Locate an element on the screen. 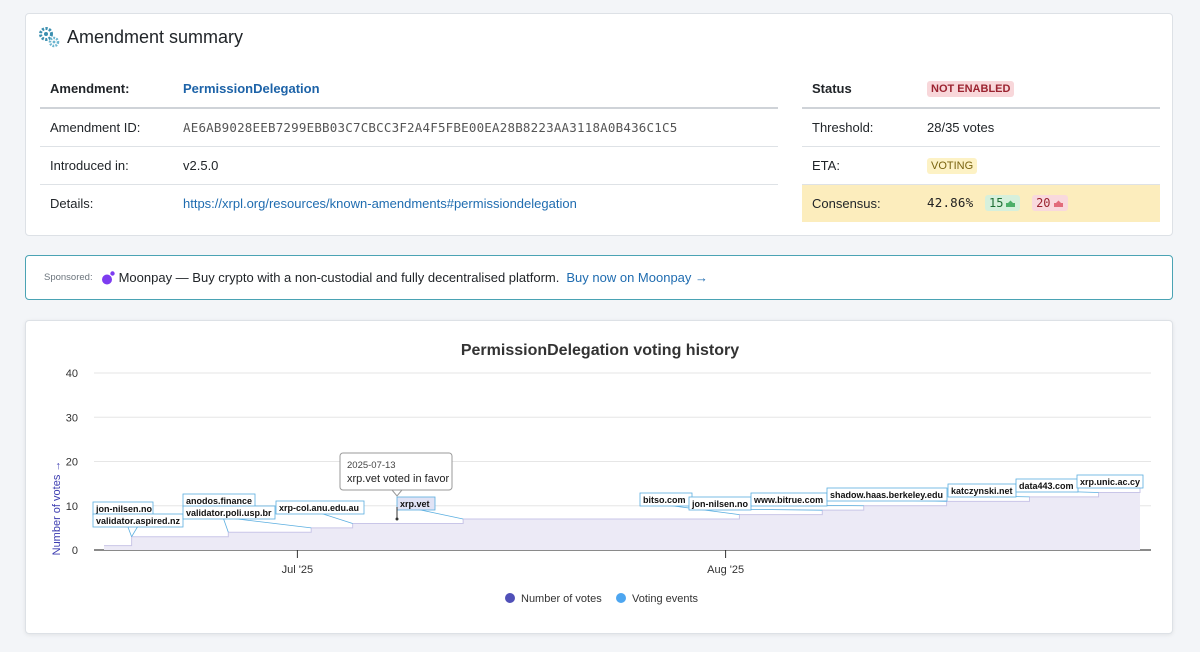  x-axis: Jul '25 Aug '25 is located at coordinates (513, 563).